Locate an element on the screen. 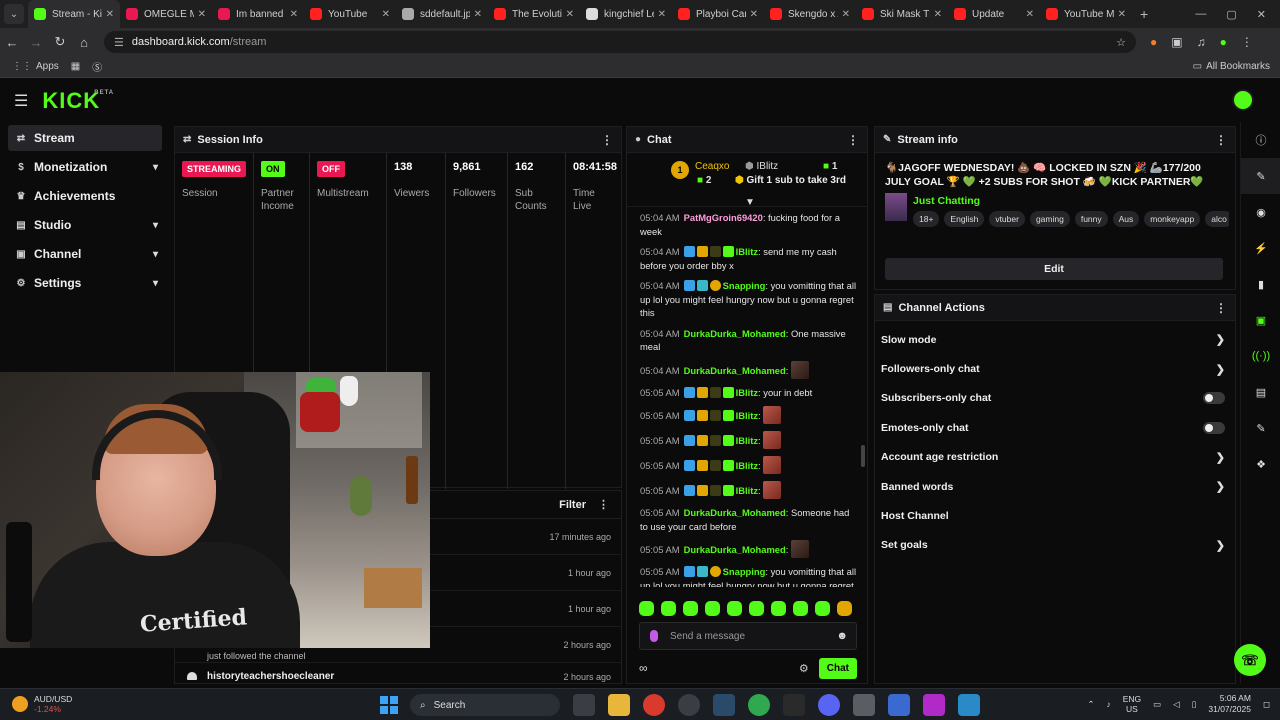  close-icon: ✕ is located at coordinates (1261, 14).